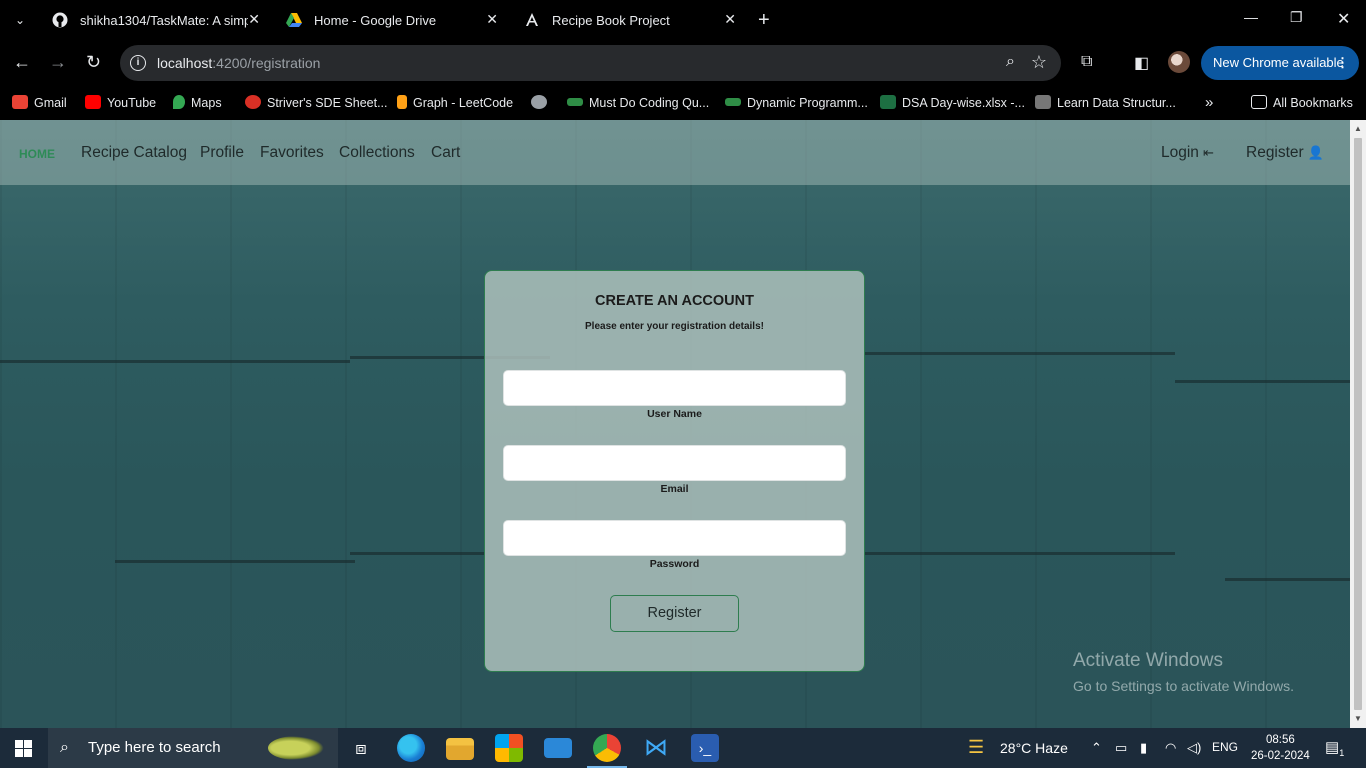 The width and height of the screenshot is (1366, 768). I want to click on nav-recipe-catalog: Recipe Catalog, so click(134, 153).